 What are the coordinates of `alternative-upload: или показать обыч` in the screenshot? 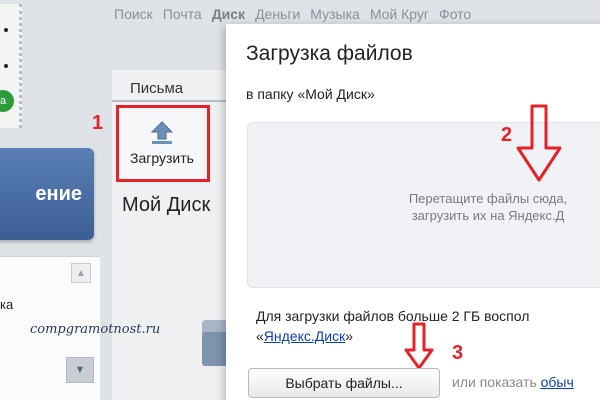 It's located at (513, 382).